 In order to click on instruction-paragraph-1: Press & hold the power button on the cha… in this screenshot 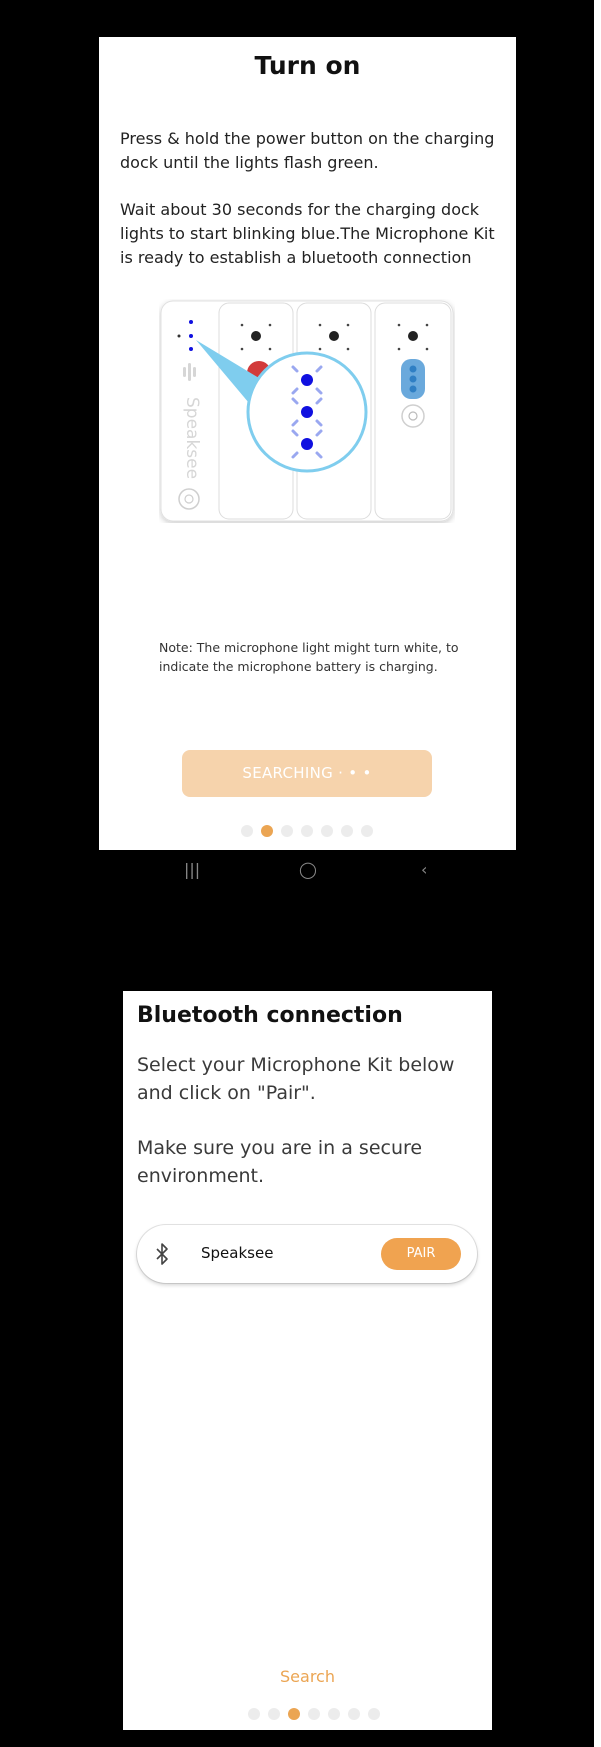, I will do `click(307, 150)`.